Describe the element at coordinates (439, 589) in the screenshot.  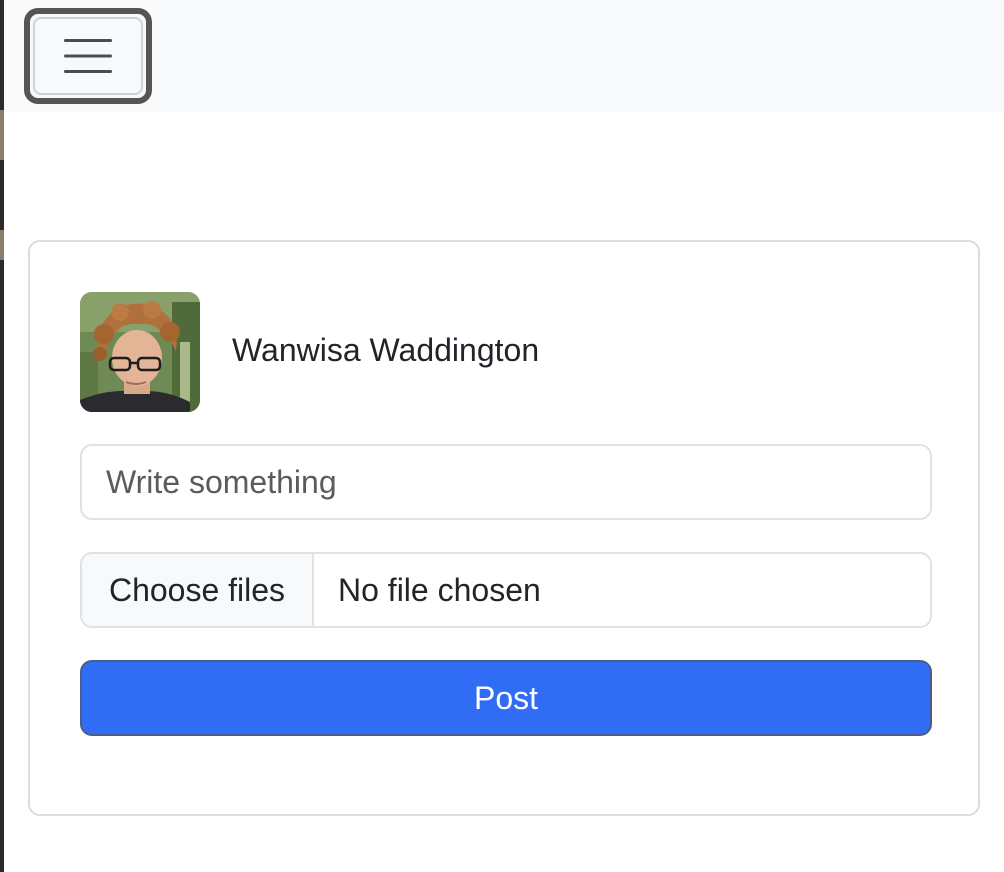
I see `file-status-text: No file chosen` at that location.